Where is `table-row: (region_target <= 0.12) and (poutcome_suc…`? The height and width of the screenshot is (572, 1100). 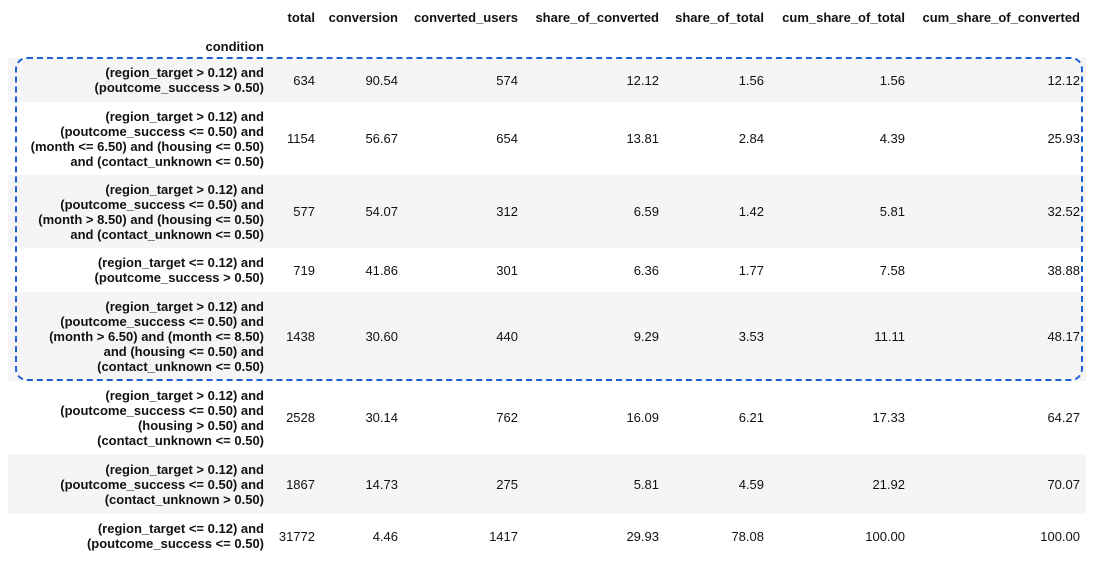
table-row: (region_target <= 0.12) and (poutcome_suc… is located at coordinates (547, 270).